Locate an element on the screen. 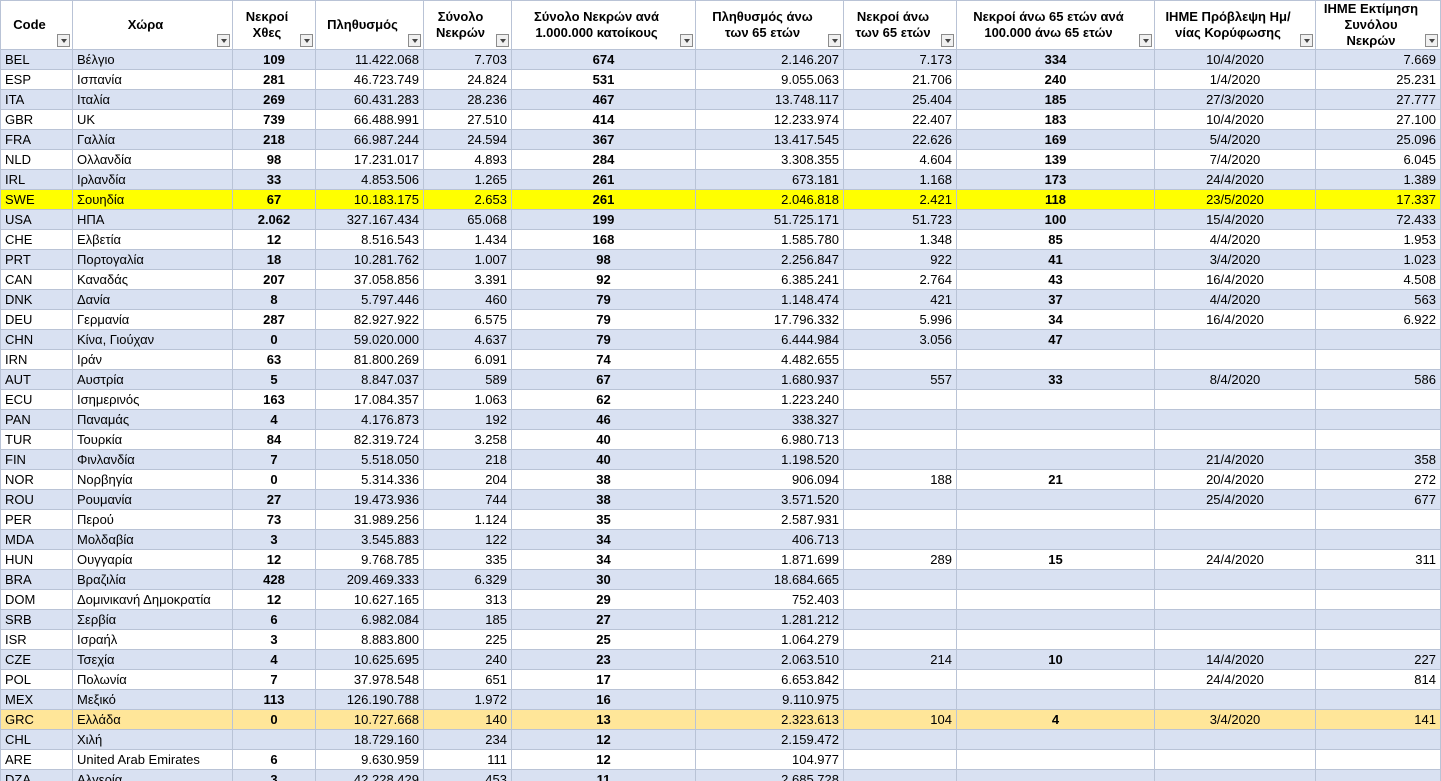 This screenshot has height=781, width=1441. cell-deaths-over-65-per-100k: 118 is located at coordinates (1055, 199).